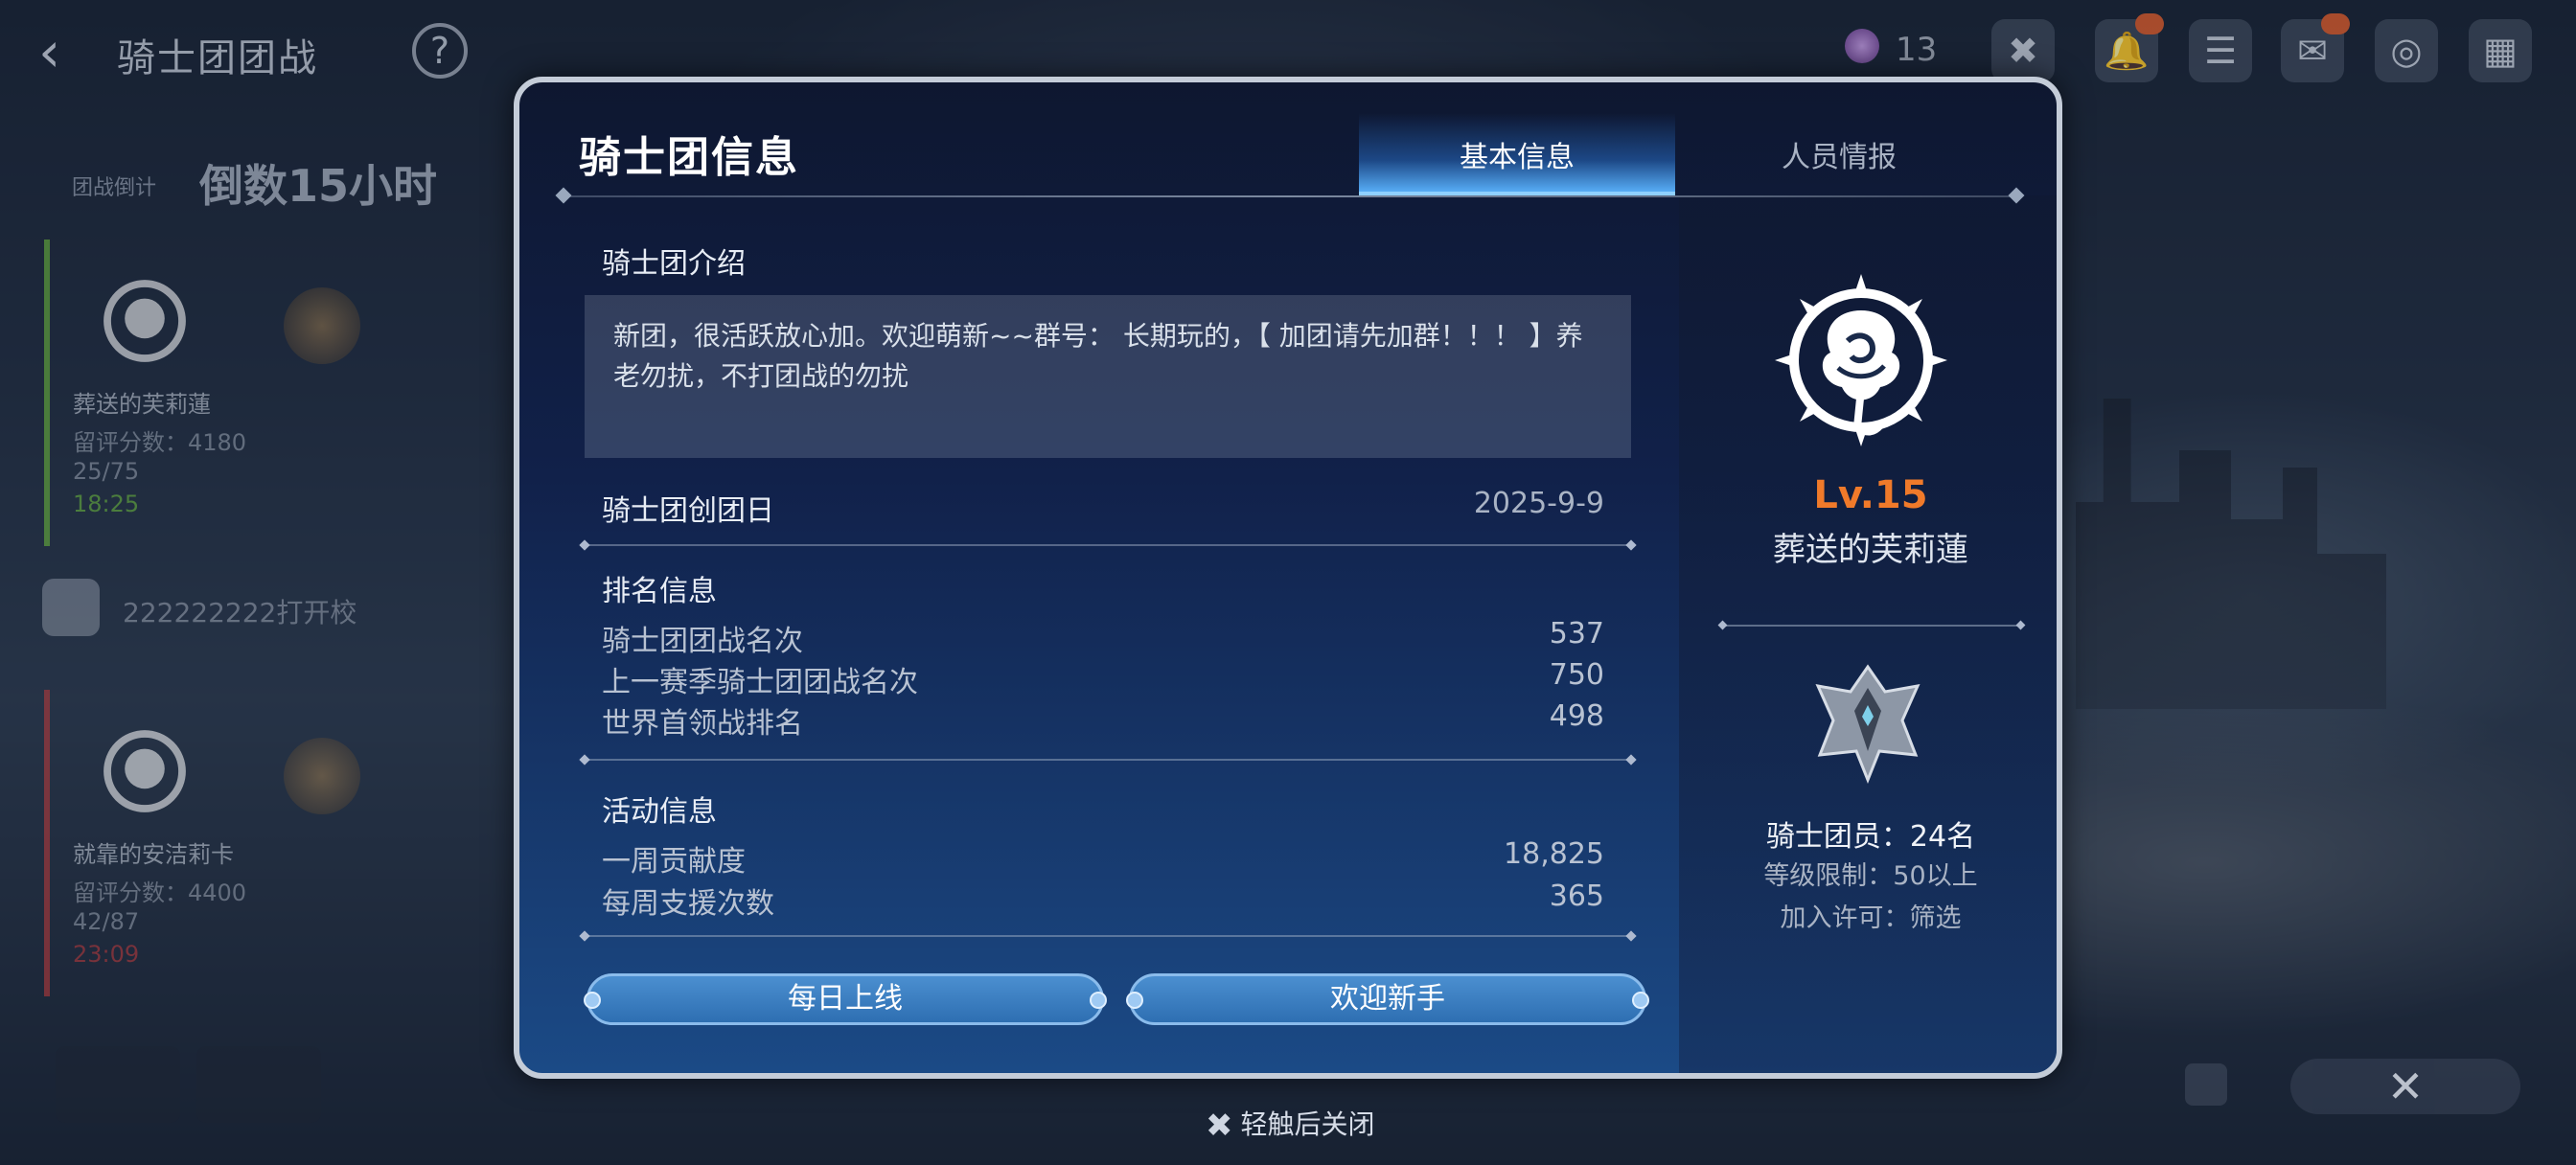 The width and height of the screenshot is (2576, 1165). I want to click on gem-icon, so click(1862, 46).